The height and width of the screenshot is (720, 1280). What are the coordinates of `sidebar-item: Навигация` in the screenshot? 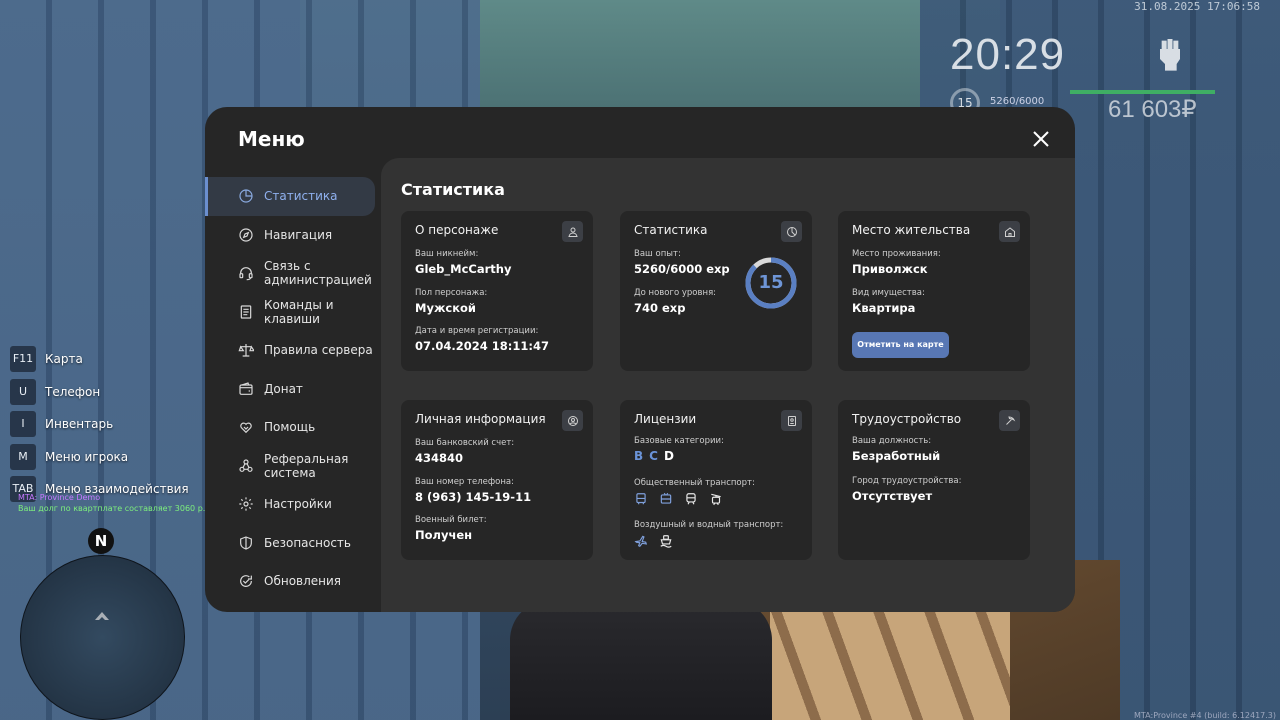 It's located at (293, 235).